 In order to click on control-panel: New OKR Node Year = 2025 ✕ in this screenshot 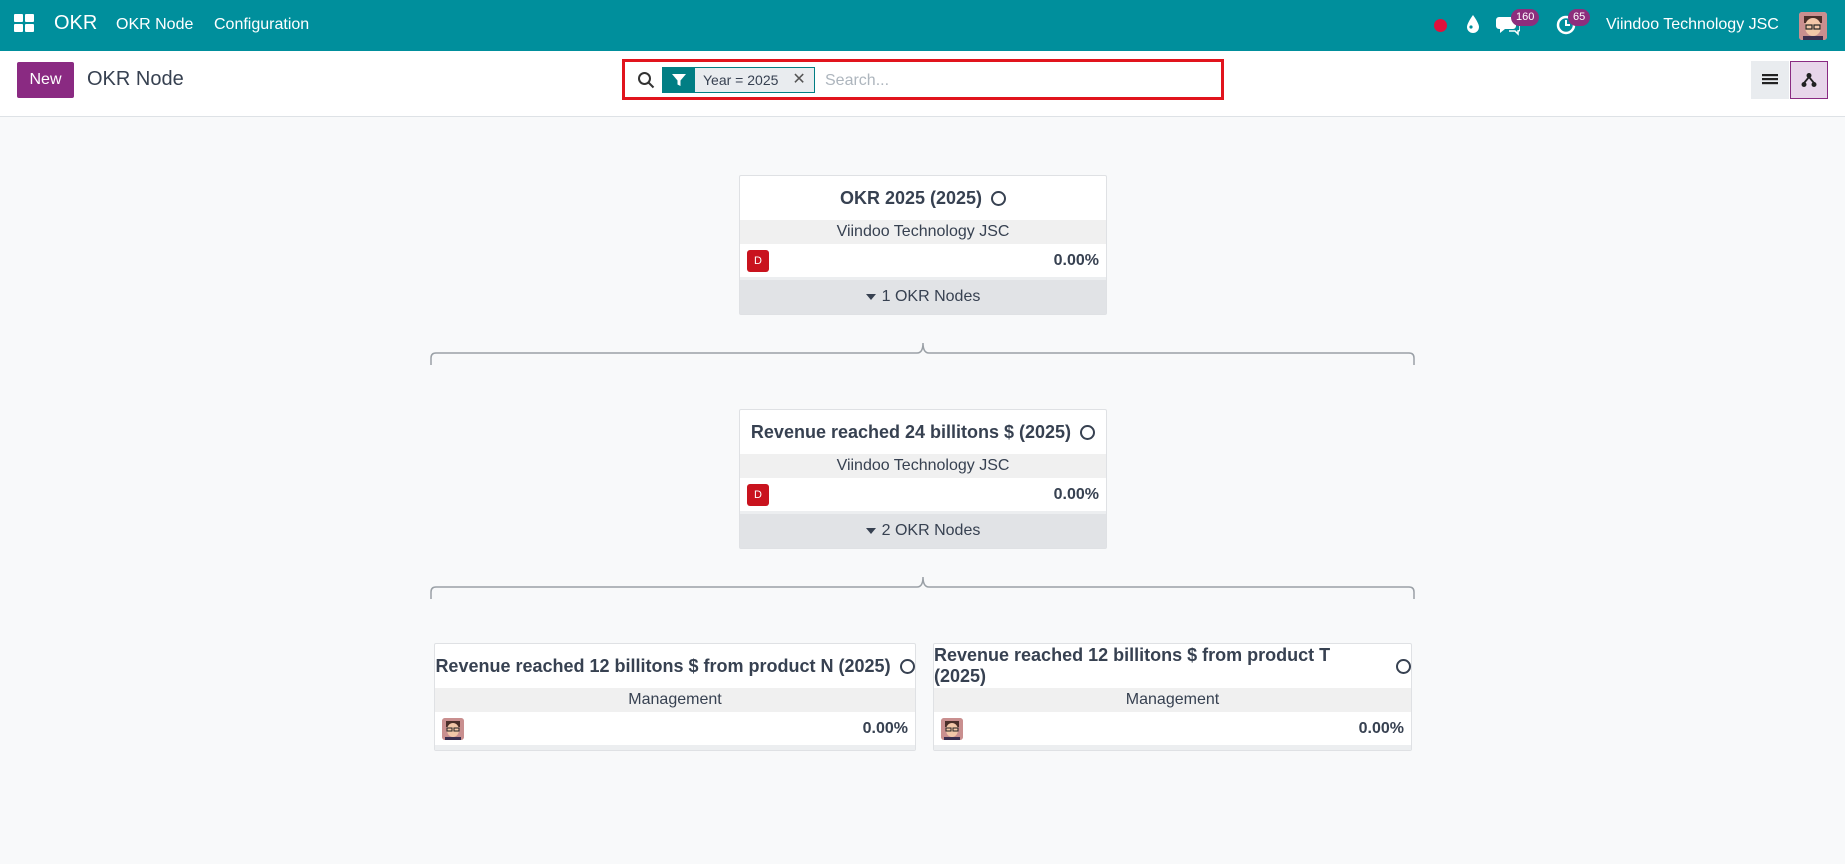, I will do `click(922, 84)`.